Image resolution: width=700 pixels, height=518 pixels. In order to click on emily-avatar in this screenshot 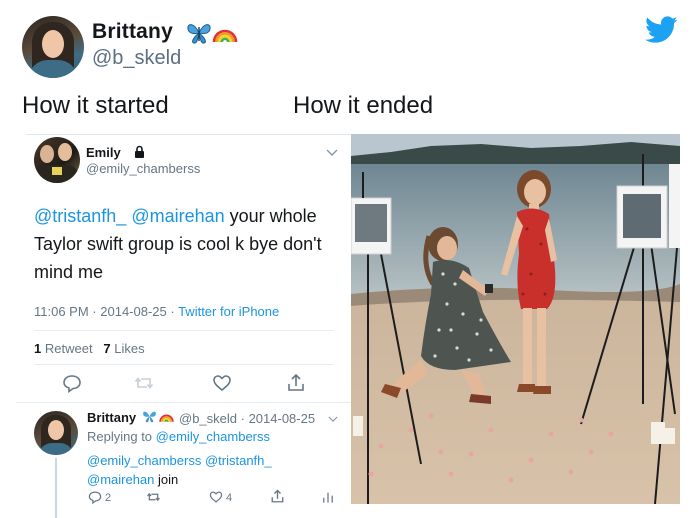, I will do `click(57, 160)`.